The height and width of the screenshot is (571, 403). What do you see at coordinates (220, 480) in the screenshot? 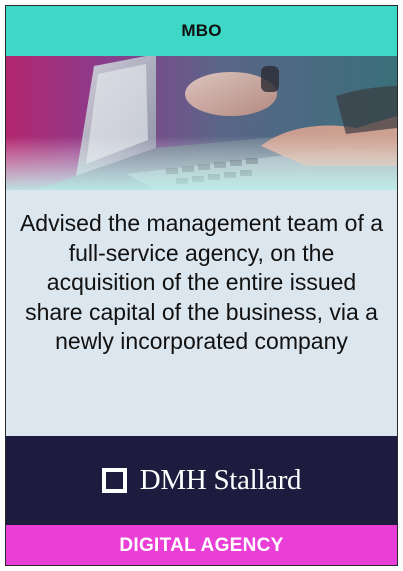
I see `brand-name: DMH Stallard` at bounding box center [220, 480].